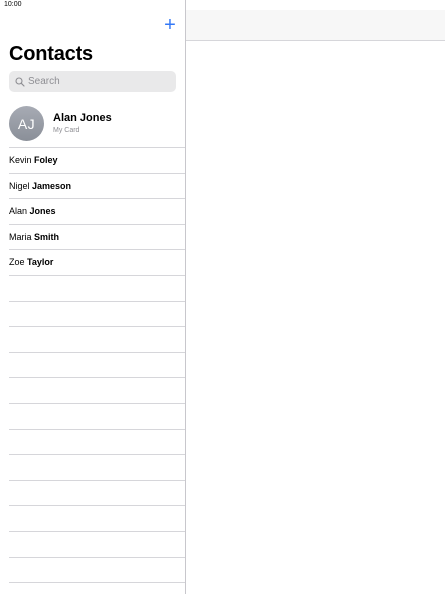 The image size is (445, 594). What do you see at coordinates (18, 211) in the screenshot?
I see `contact-first-name: Alan` at bounding box center [18, 211].